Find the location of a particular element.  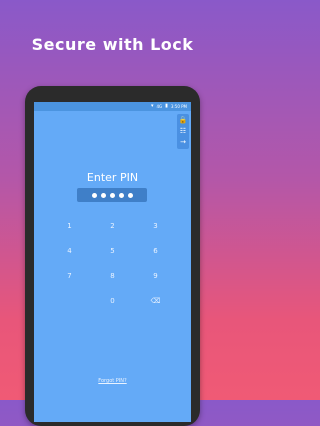

key-9: 9 is located at coordinates (155, 276).